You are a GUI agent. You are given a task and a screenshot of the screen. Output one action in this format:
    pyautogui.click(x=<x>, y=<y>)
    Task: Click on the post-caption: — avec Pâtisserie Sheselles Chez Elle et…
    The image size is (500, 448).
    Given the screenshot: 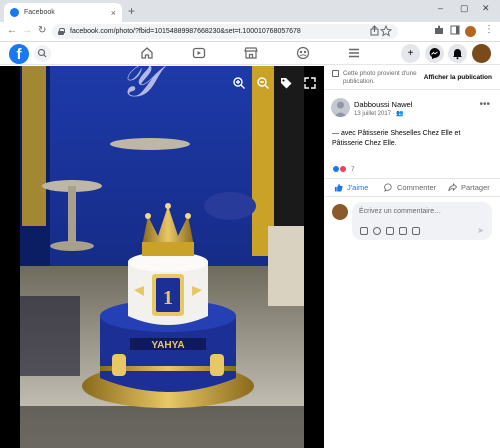 What is the action you would take?
    pyautogui.click(x=396, y=138)
    